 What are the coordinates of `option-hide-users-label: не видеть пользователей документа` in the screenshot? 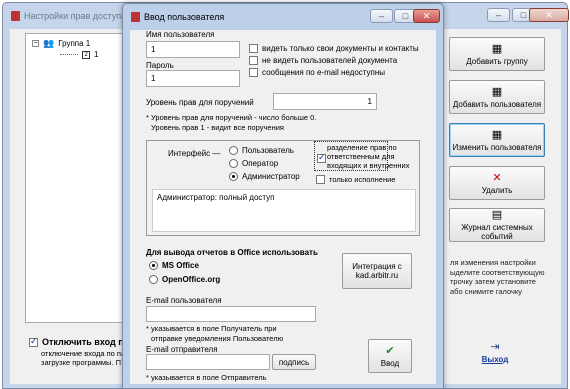 It's located at (330, 60).